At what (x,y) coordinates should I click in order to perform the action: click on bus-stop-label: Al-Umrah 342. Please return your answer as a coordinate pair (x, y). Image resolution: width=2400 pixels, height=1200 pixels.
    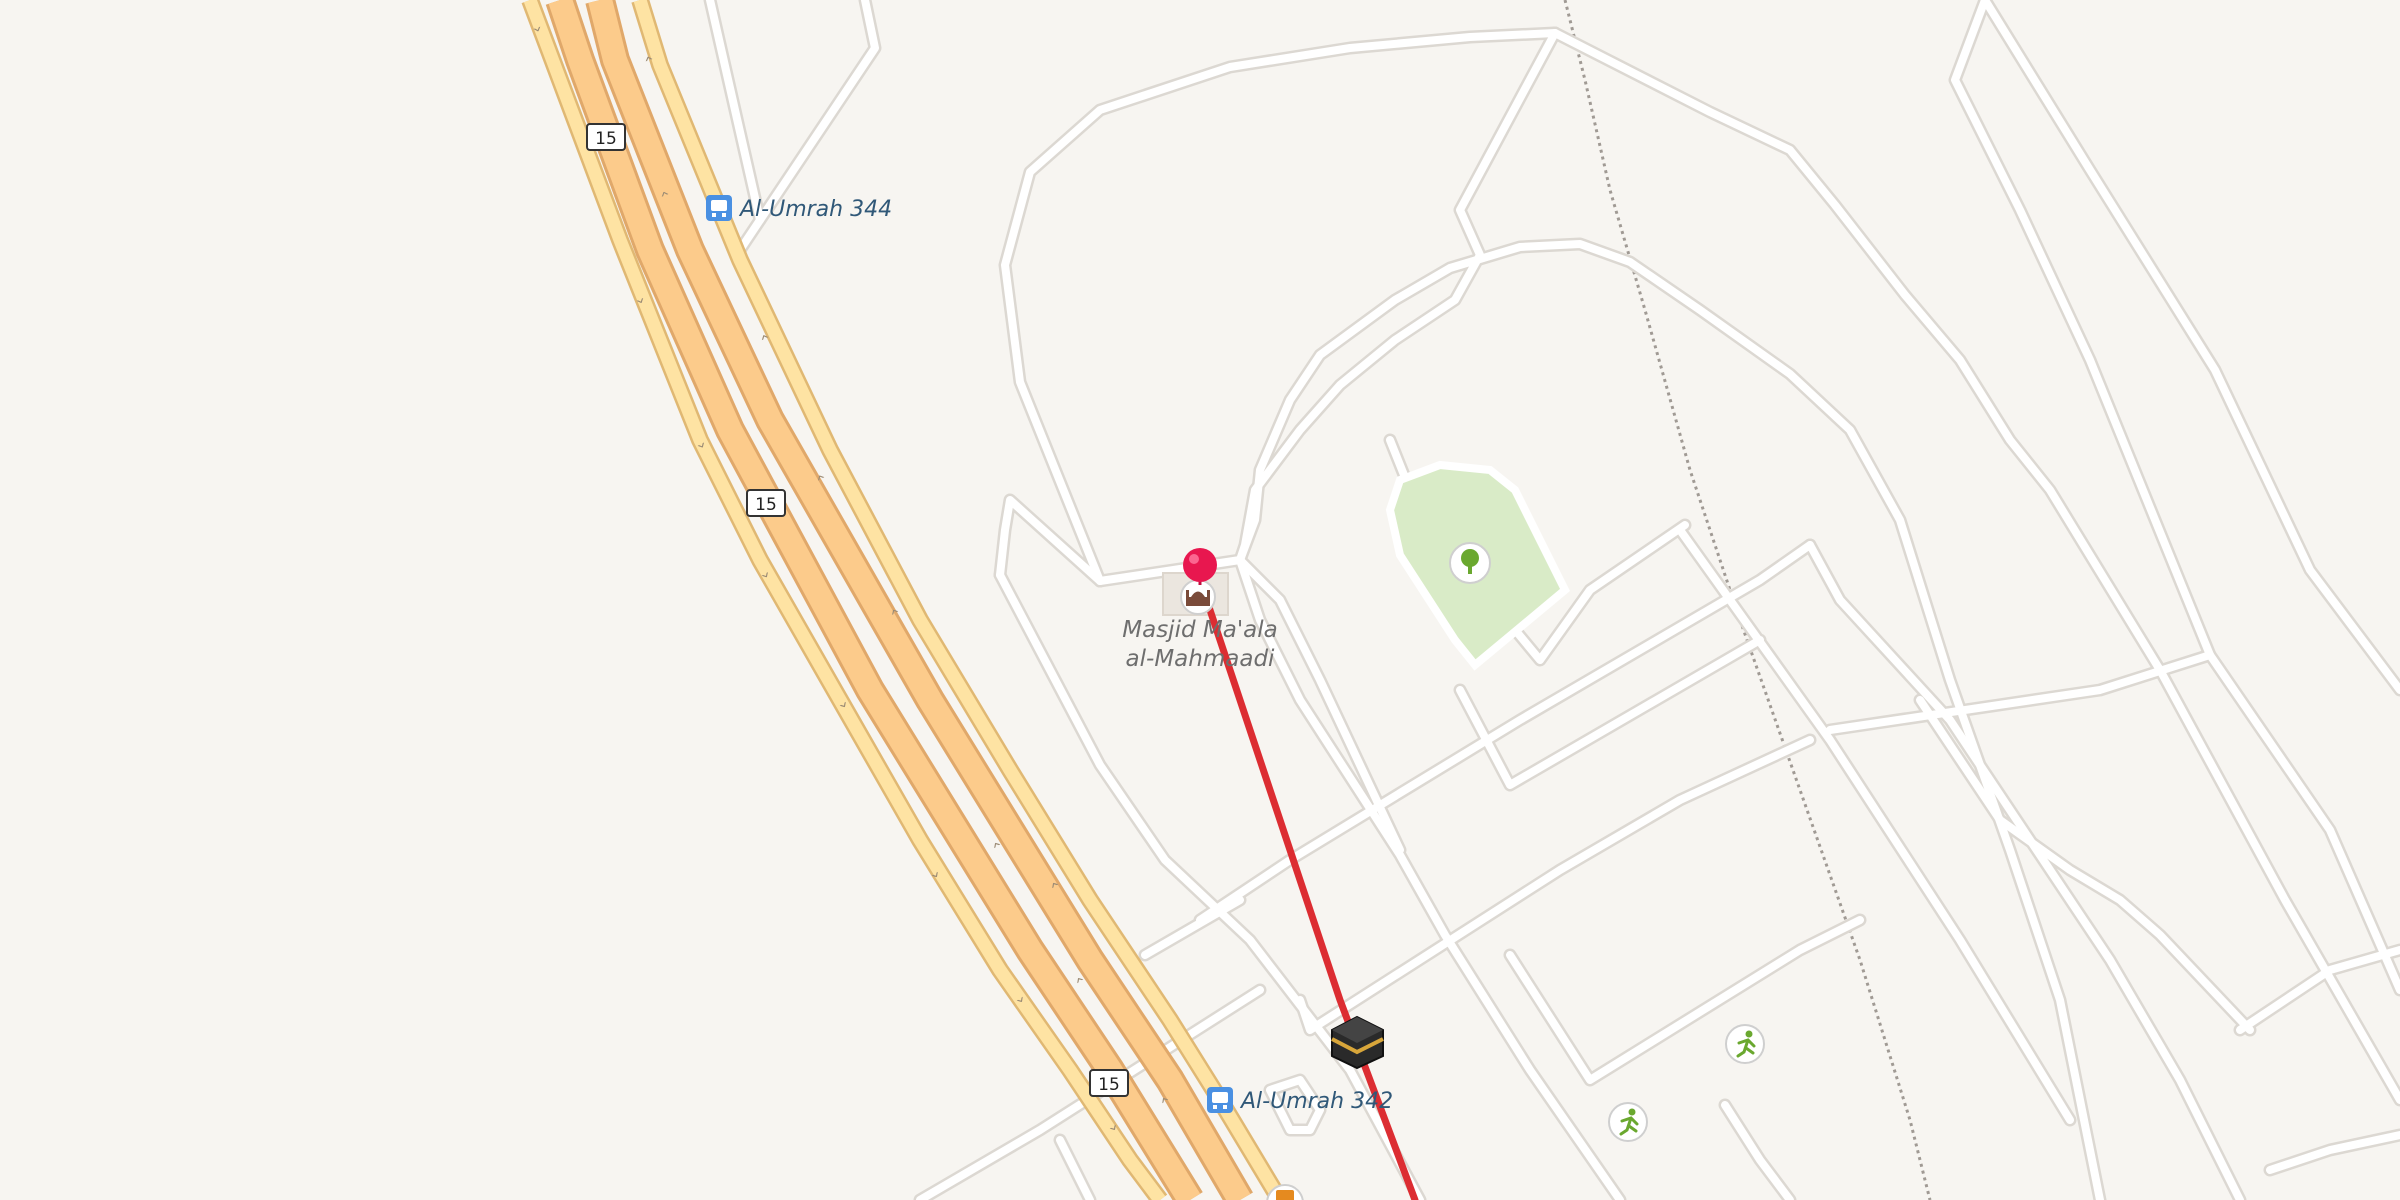
    Looking at the image, I should click on (1316, 1101).